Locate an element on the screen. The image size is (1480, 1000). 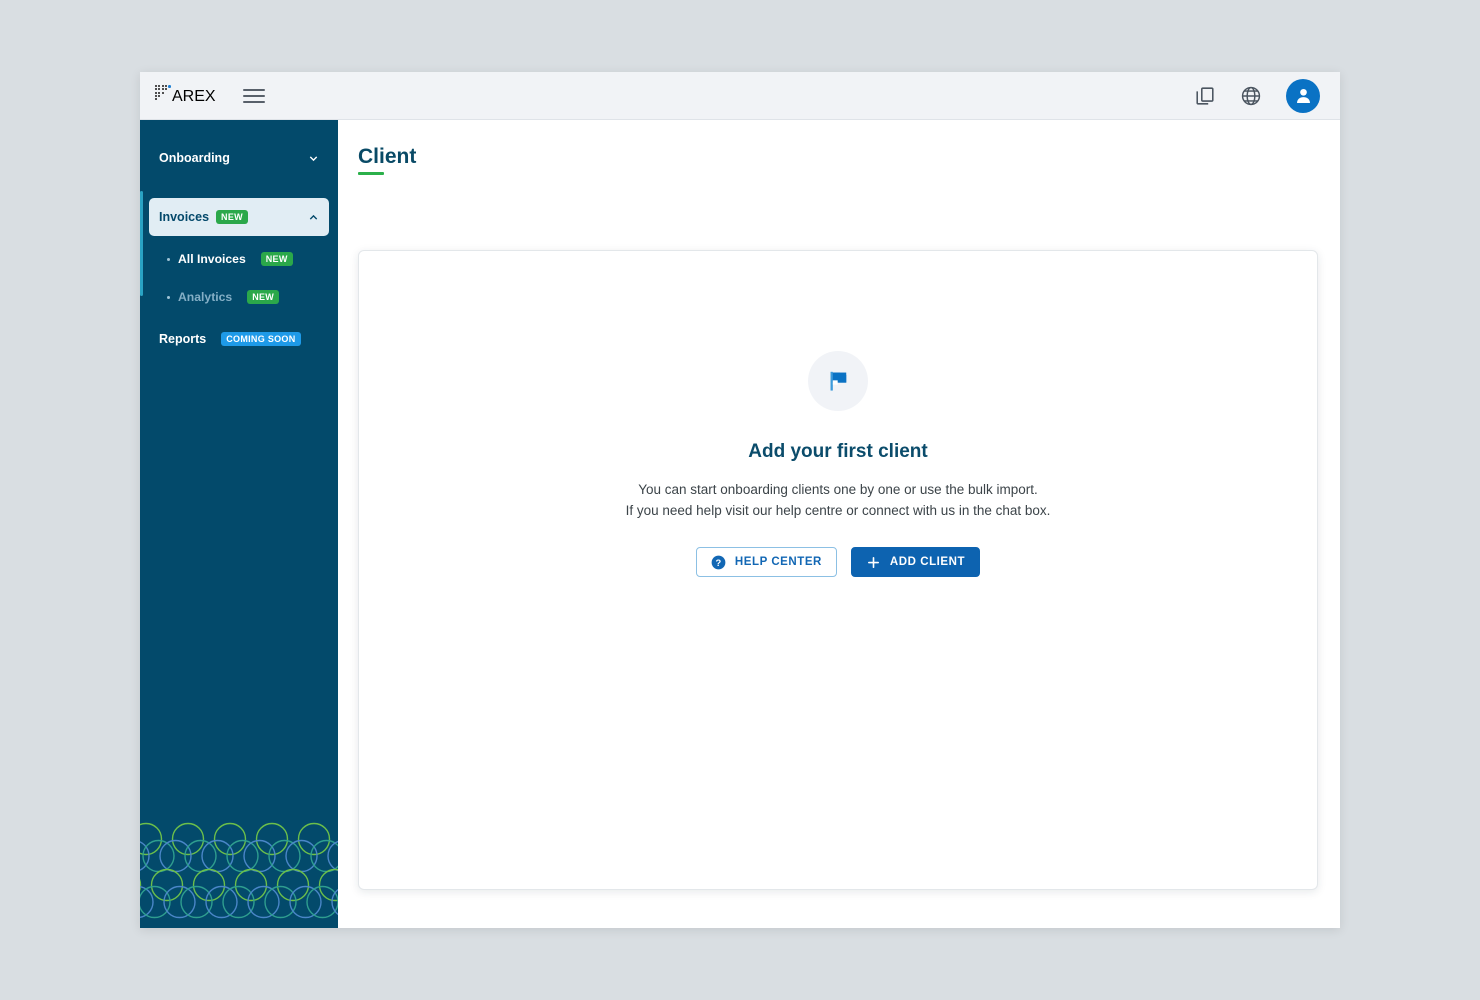
sidebar-subitem-label: Analytics is located at coordinates (205, 297).